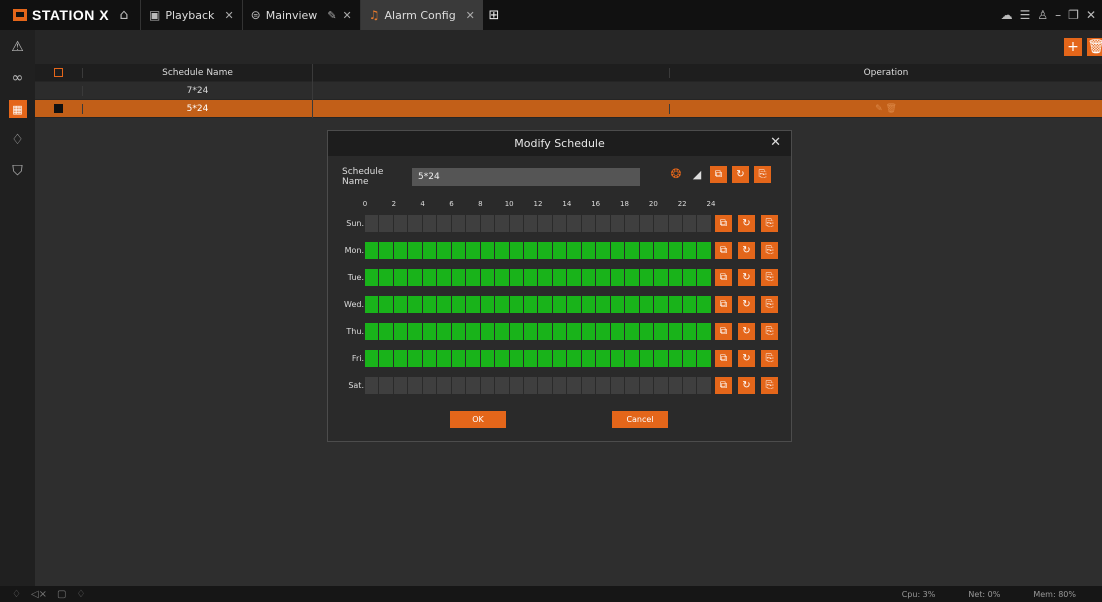  Describe the element at coordinates (61, 594) in the screenshot. I see `record-icon: ▢` at that location.